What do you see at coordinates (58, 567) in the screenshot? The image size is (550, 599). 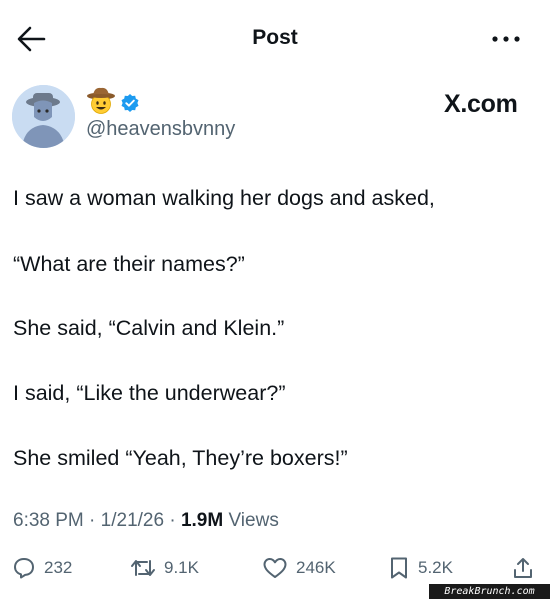 I see `reply-count: 232` at bounding box center [58, 567].